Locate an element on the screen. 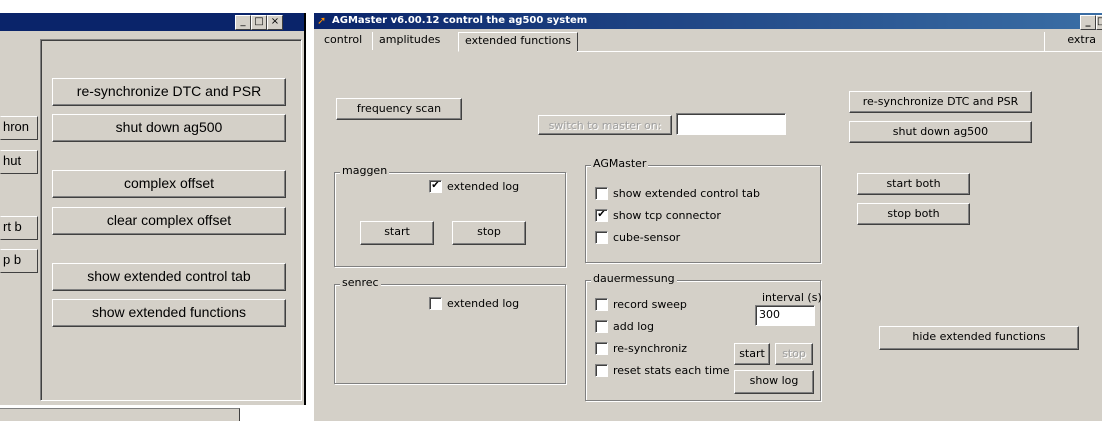 Image resolution: width=1102 pixels, height=421 pixels. resync-dtc-psr-button: re-synchronize DTC and PSR is located at coordinates (940, 102).